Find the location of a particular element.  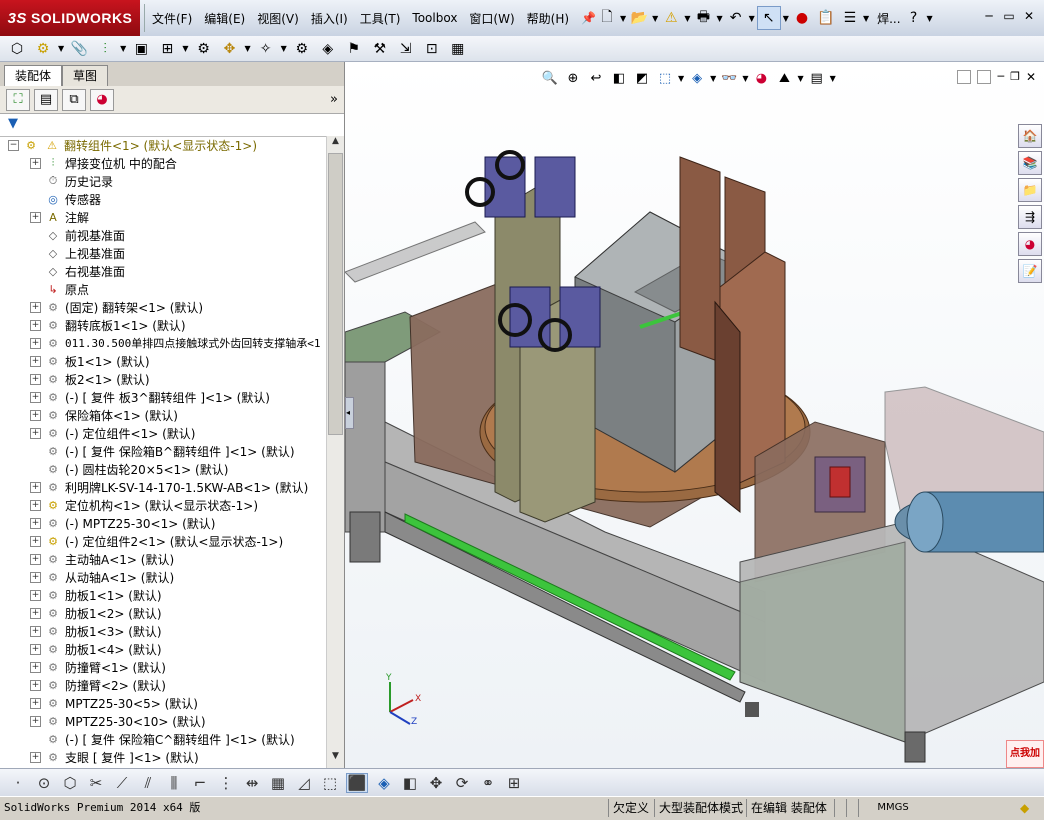

section-icon: ◧ is located at coordinates (410, 783).